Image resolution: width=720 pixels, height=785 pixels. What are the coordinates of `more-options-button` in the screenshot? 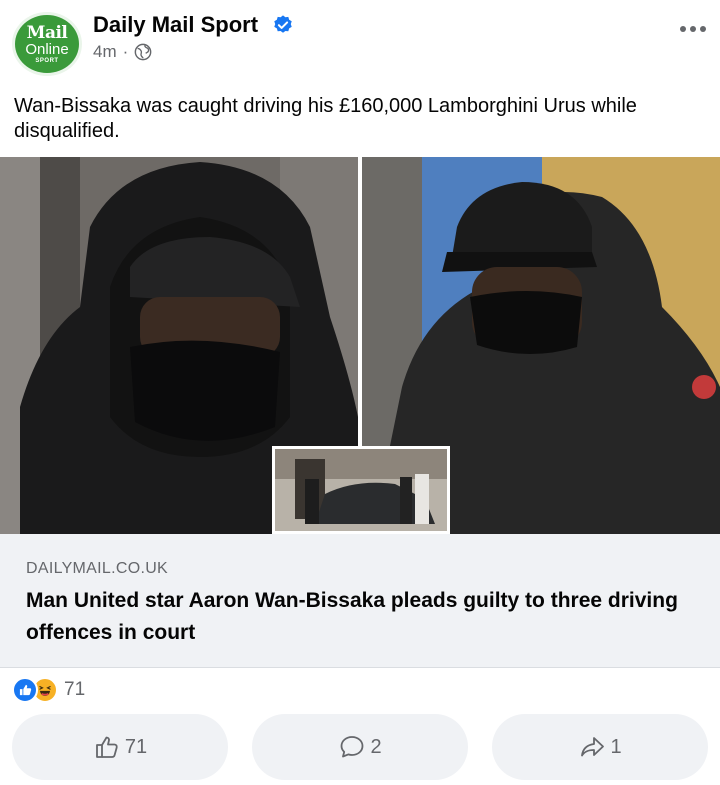 It's located at (693, 29).